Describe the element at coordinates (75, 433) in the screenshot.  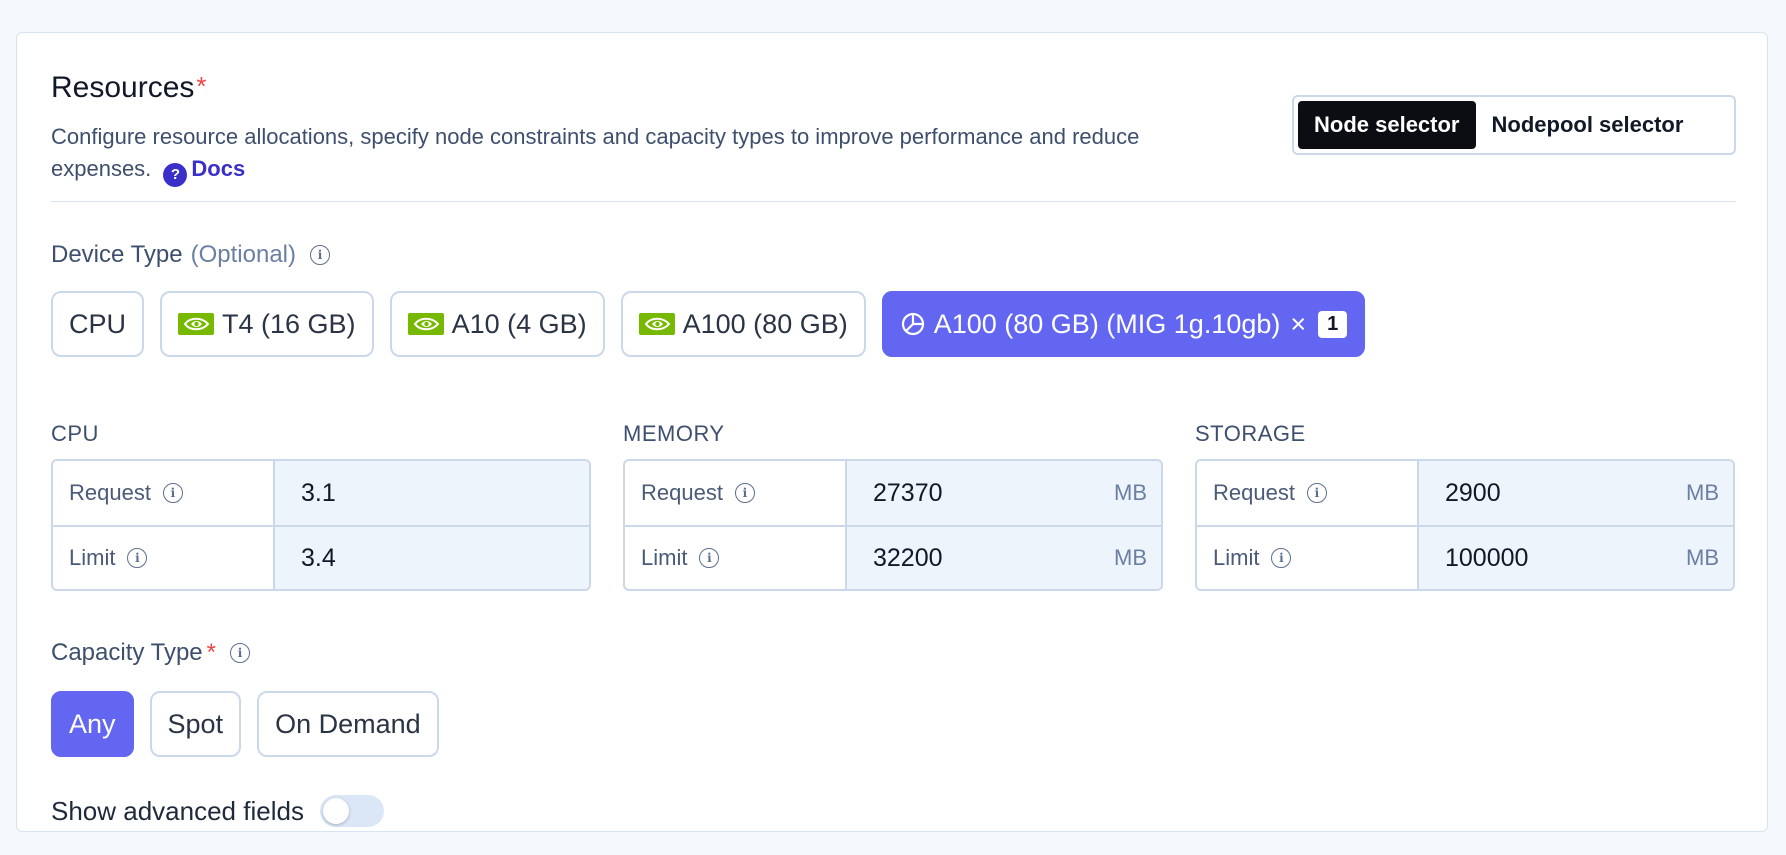
I see `cpu-title: CPU` at that location.